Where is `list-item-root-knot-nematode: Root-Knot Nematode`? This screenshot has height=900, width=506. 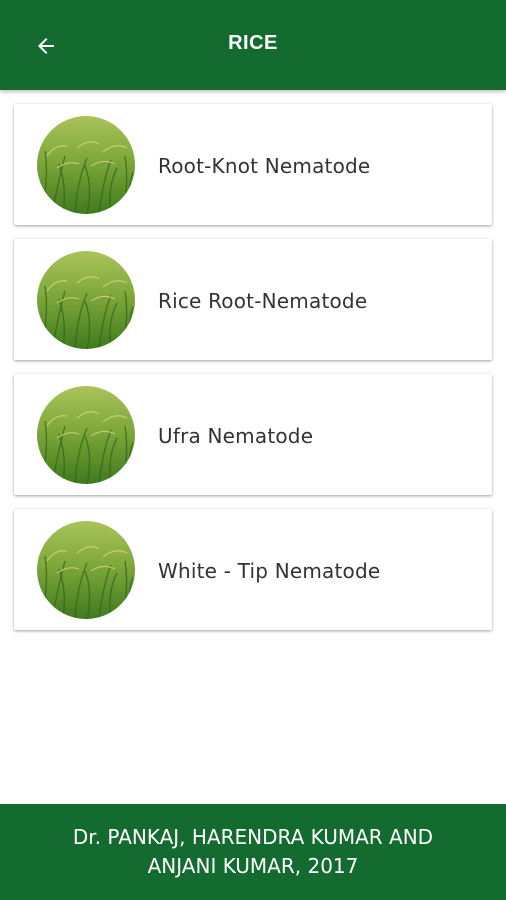
list-item-root-knot-nematode: Root-Knot Nematode is located at coordinates (253, 164).